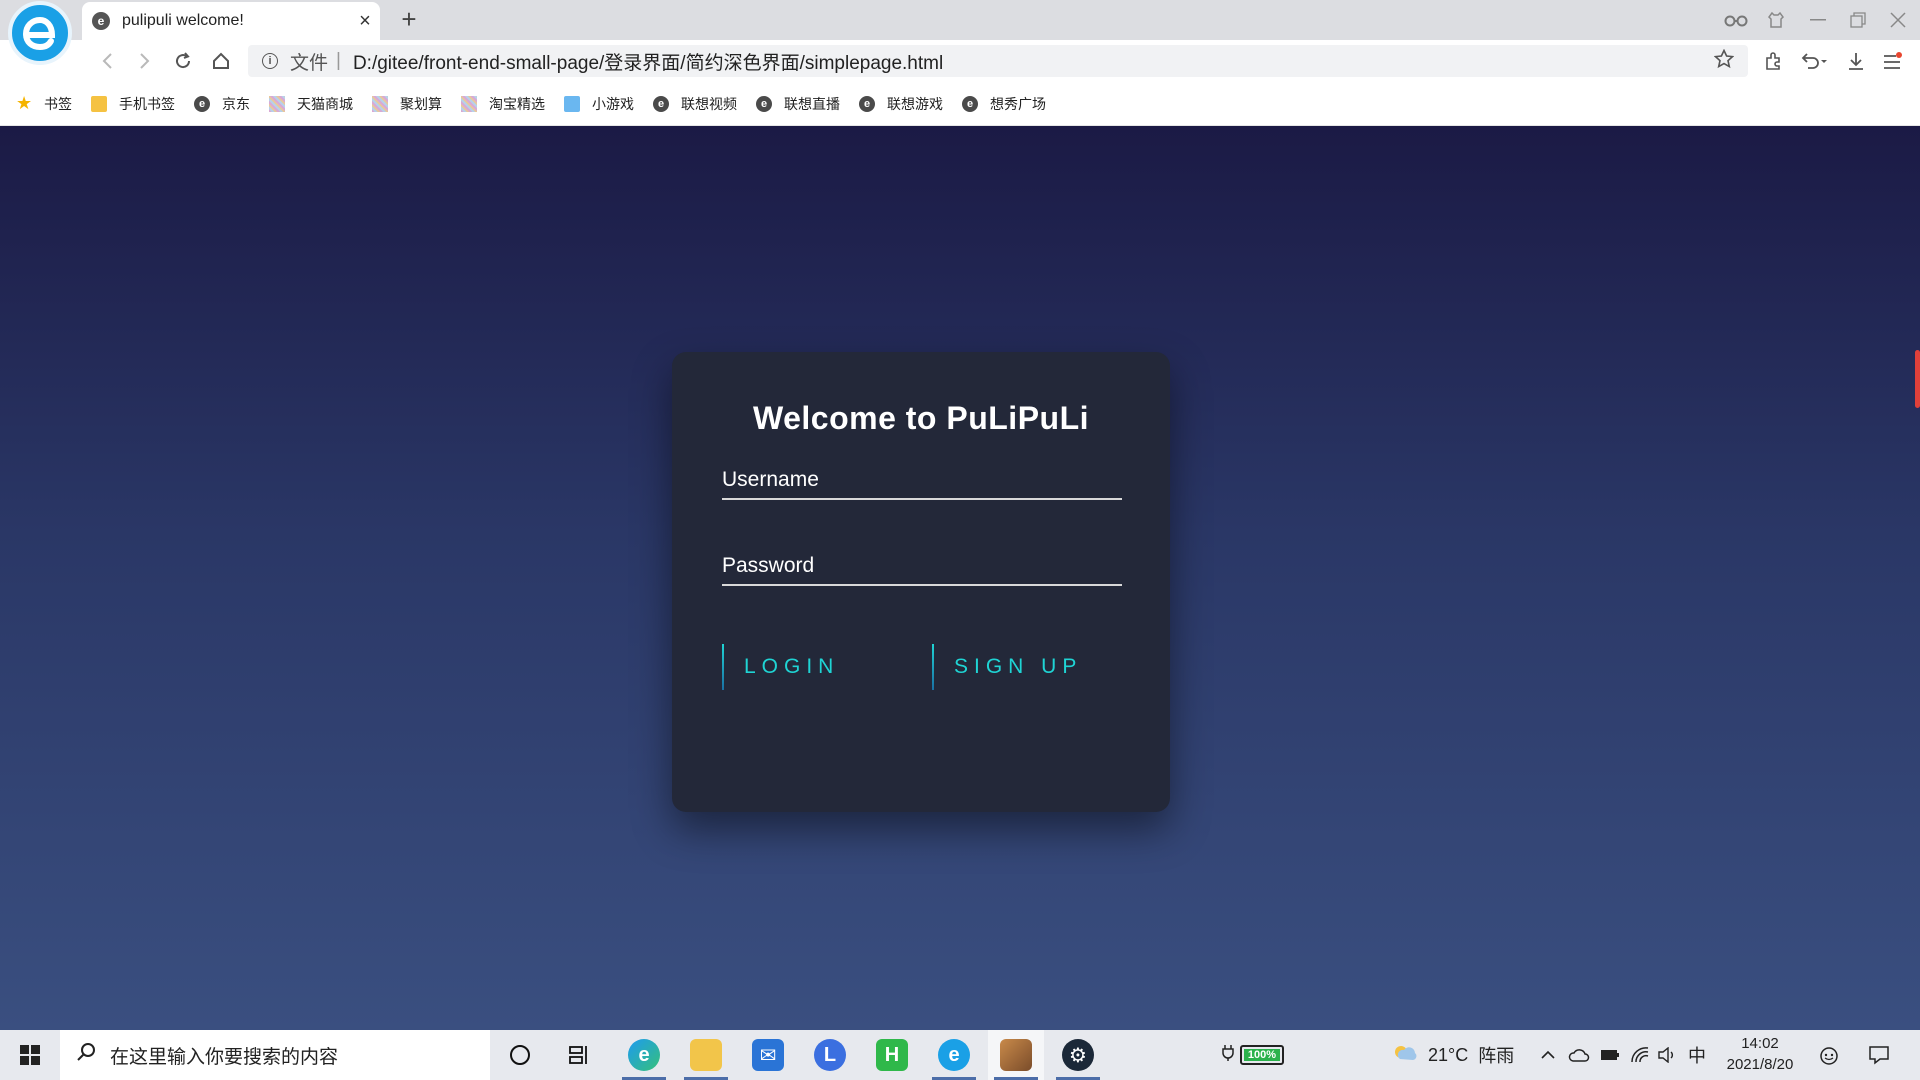 This screenshot has width=1920, height=1080. Describe the element at coordinates (1829, 1055) in the screenshot. I see `ime-emoji-icon` at that location.